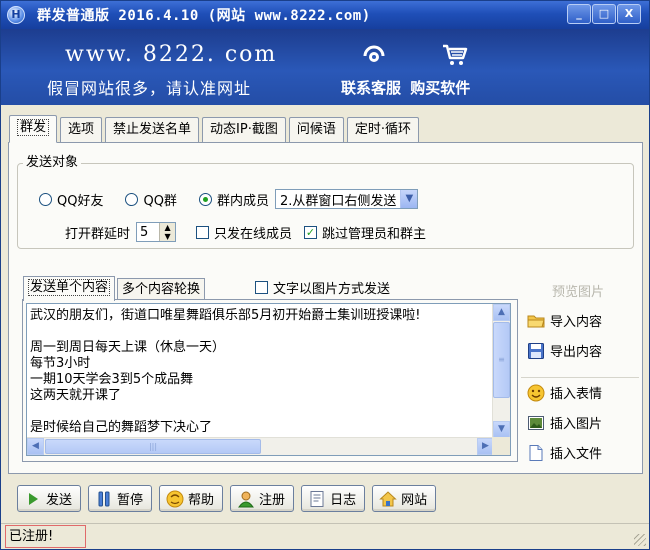  I want to click on delay-label: 打开群延时, so click(98, 234).